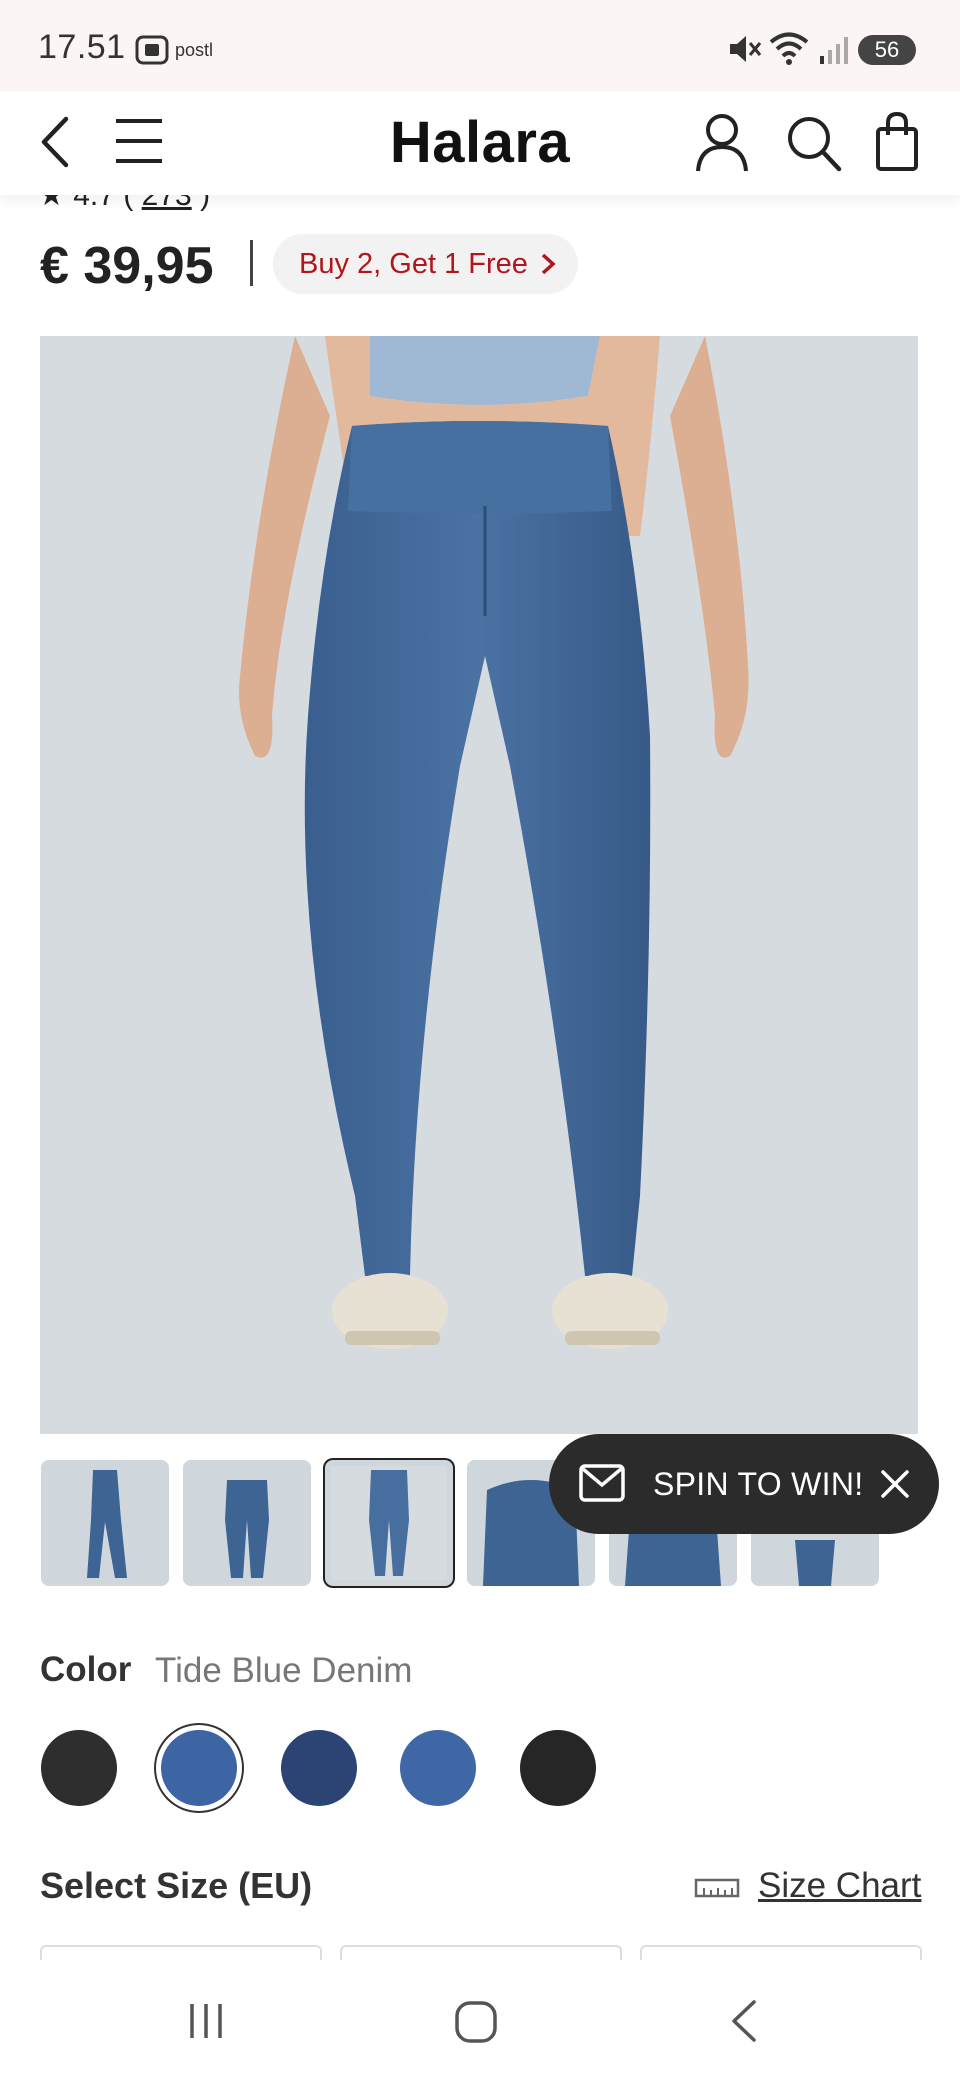 Image resolution: width=960 pixels, height=2080 pixels. Describe the element at coordinates (839, 1886) in the screenshot. I see `size-chart-link: Size Chart` at that location.